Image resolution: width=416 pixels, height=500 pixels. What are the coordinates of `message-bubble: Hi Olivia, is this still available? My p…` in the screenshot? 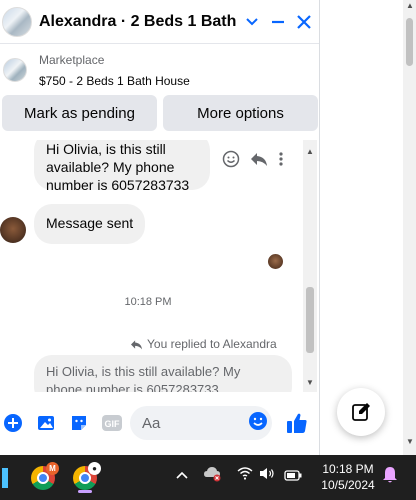 It's located at (122, 166).